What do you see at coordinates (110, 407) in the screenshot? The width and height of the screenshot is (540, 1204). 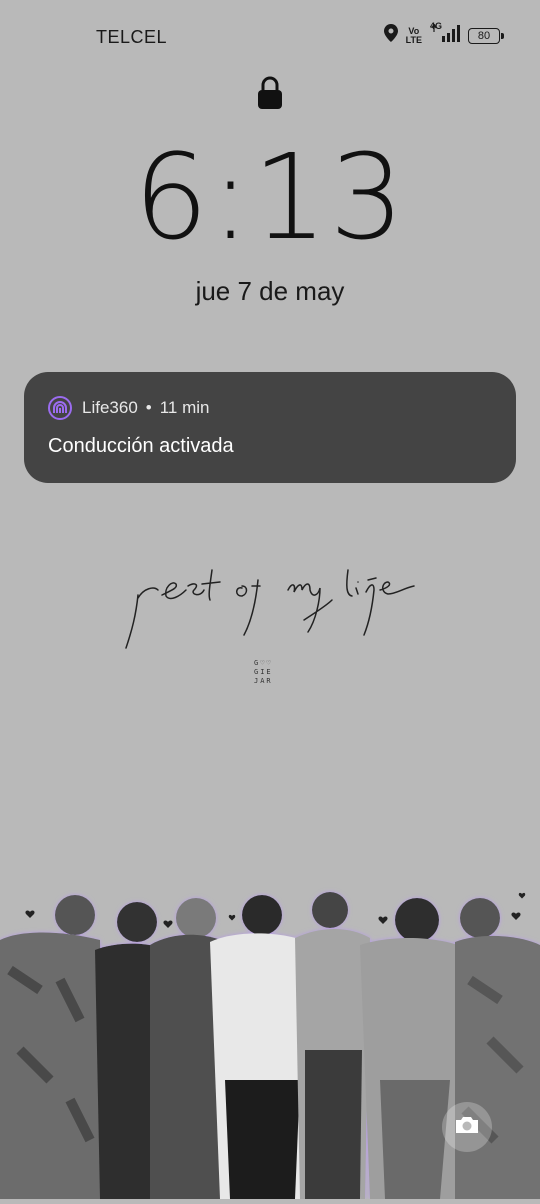 I see `notification-app-name: Life360` at bounding box center [110, 407].